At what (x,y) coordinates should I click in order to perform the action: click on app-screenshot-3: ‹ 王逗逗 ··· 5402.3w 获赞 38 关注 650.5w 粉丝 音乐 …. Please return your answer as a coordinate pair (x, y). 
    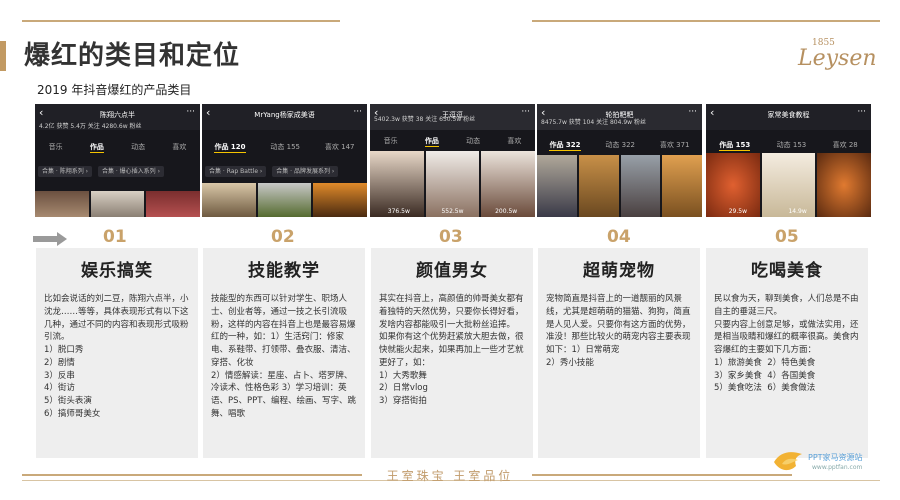
    Looking at the image, I should click on (452, 160).